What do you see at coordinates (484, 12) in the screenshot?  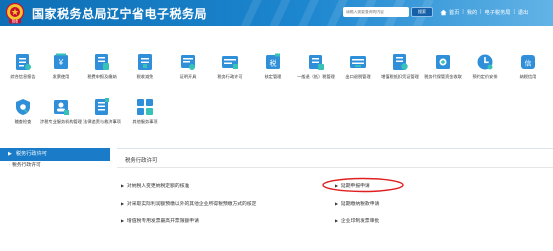 I see `header-links: 首页 | 我的 | 电子税务局 | 退出` at bounding box center [484, 12].